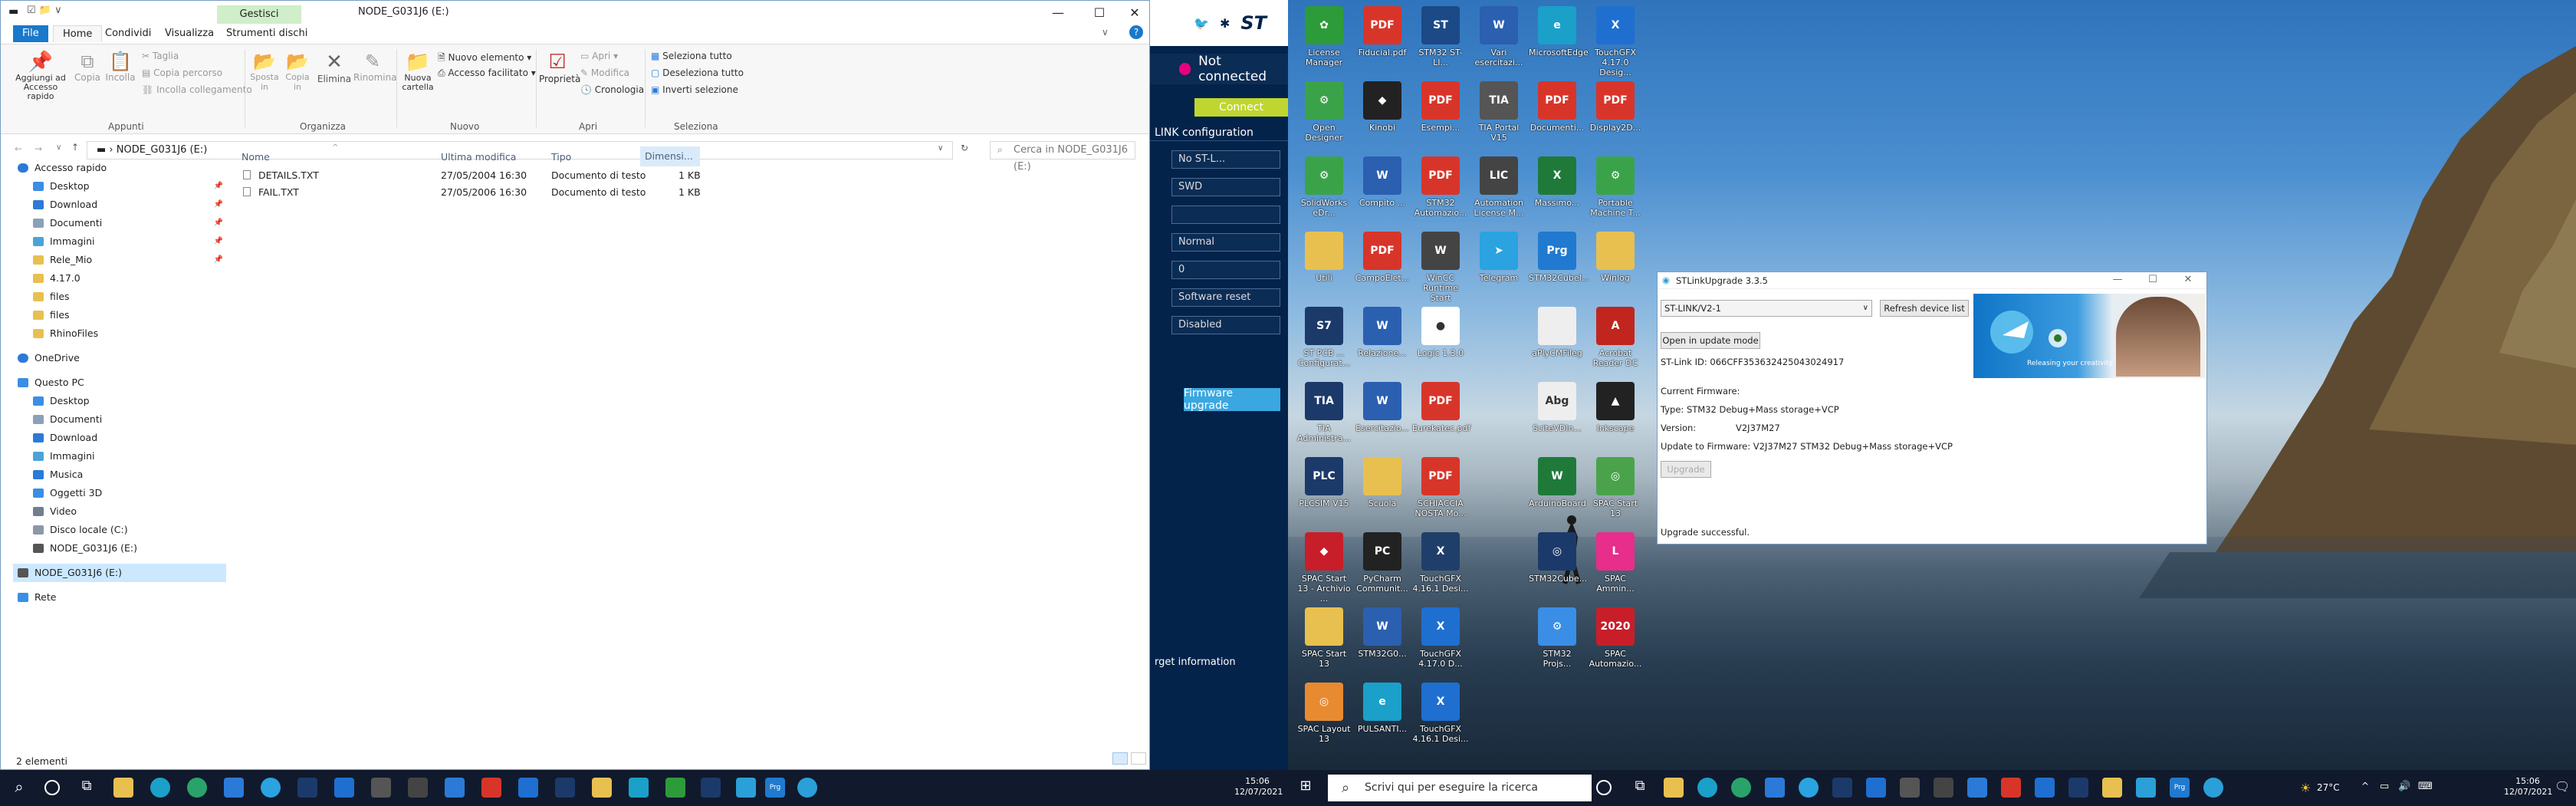  What do you see at coordinates (1616, 490) in the screenshot?
I see `desktop-icon: ◎ SPAC Start 13` at bounding box center [1616, 490].